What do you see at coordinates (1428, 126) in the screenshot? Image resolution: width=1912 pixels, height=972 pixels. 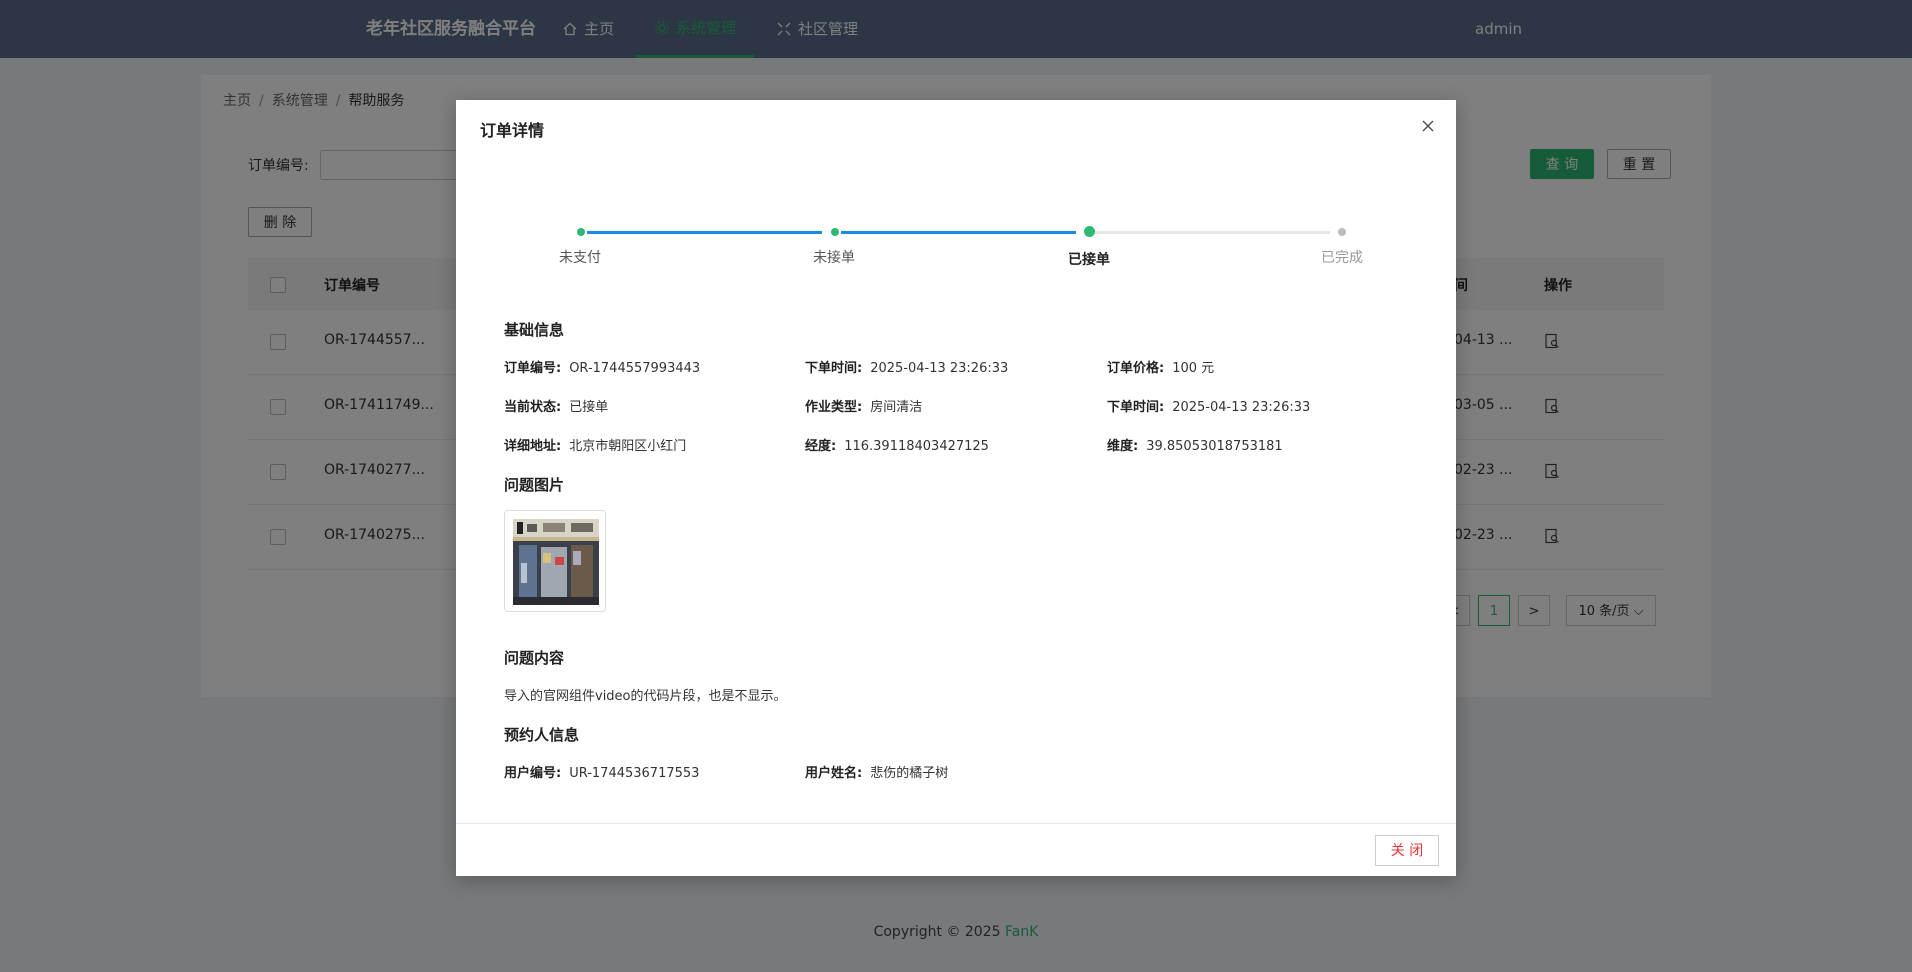 I see `close-icon` at bounding box center [1428, 126].